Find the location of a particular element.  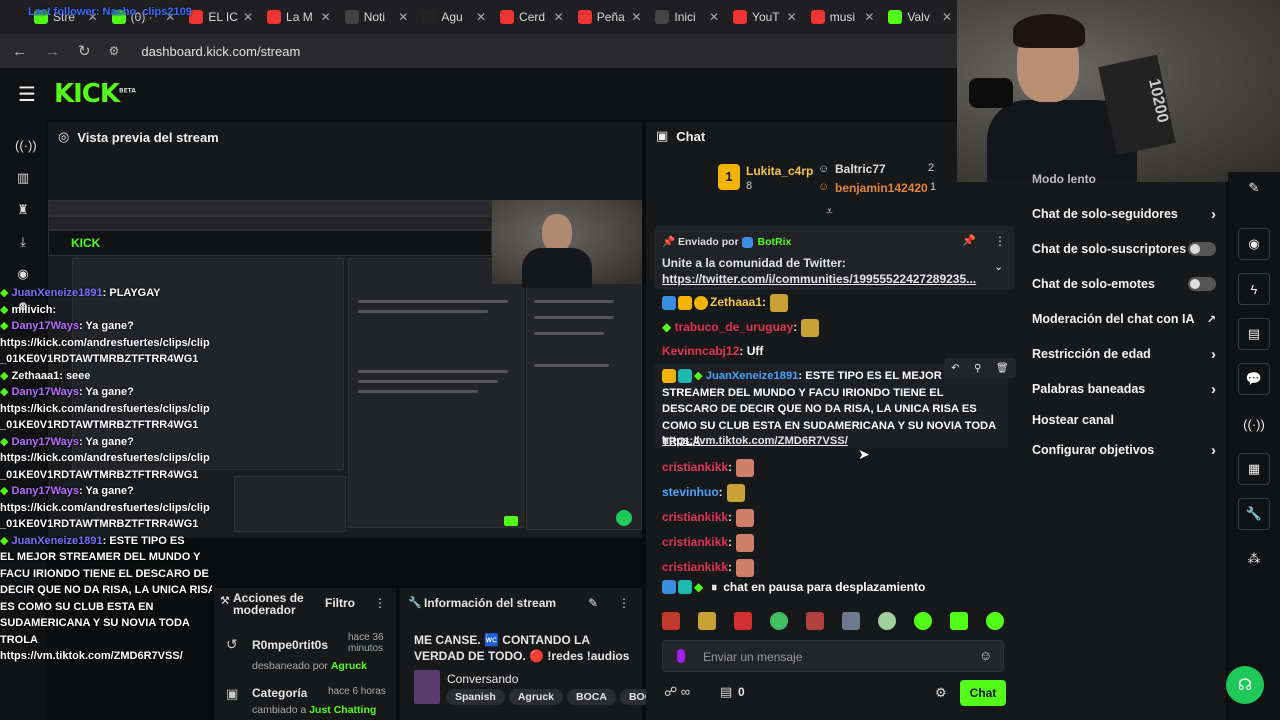

chat-message: Kevinncabj12: Uff is located at coordinates (712, 351).